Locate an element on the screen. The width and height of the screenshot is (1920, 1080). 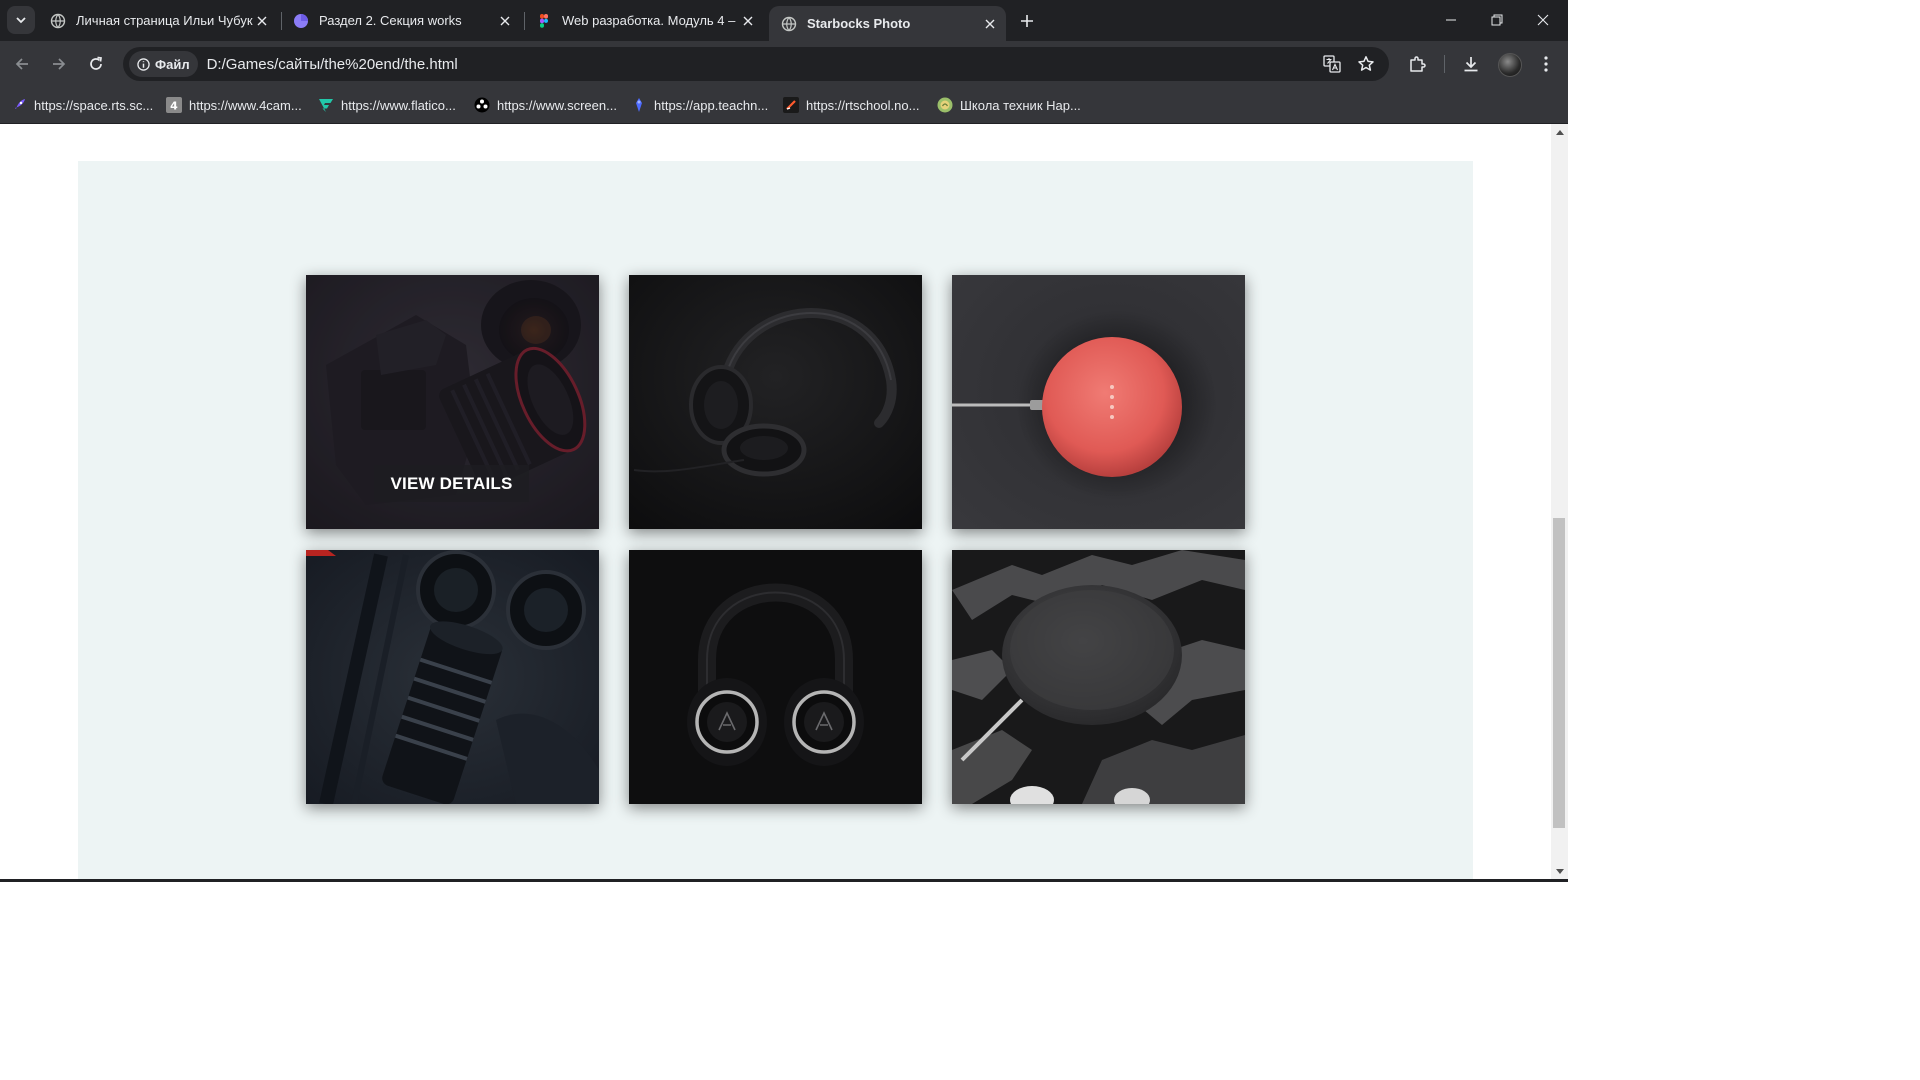
menu-button is located at coordinates (1546, 64).